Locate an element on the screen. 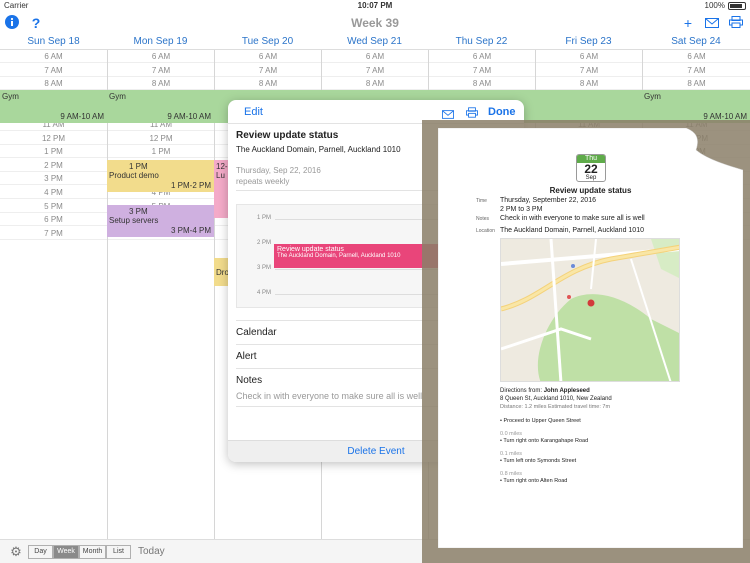 This screenshot has height=563, width=750. event-gym-fri is located at coordinates (588, 106).